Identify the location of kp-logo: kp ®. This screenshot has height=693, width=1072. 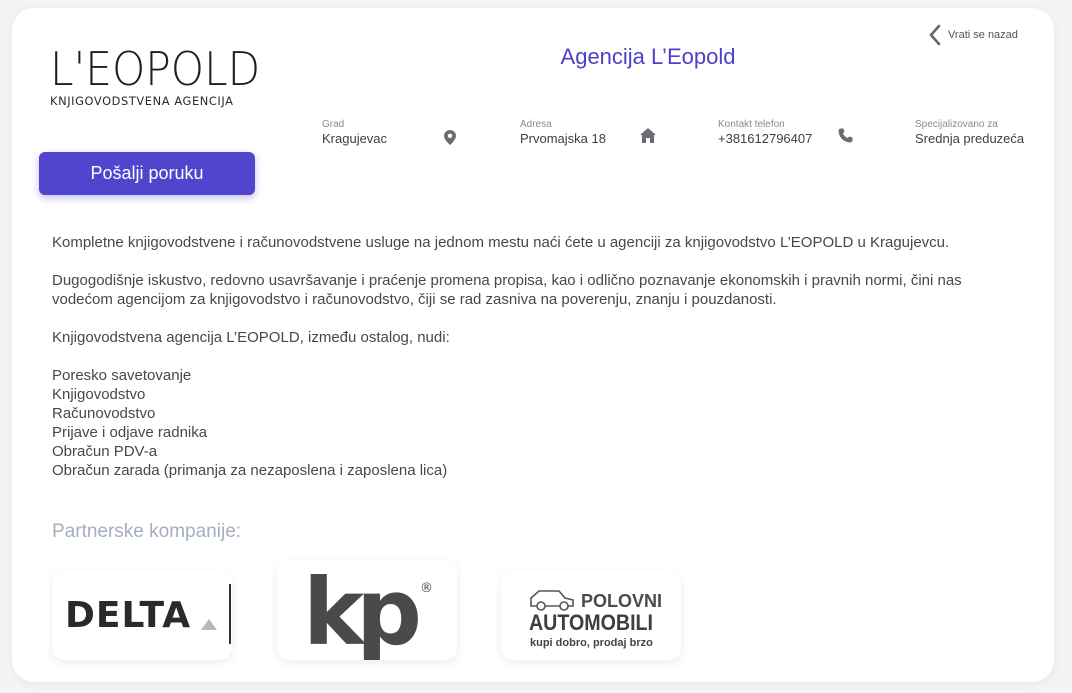
(368, 610).